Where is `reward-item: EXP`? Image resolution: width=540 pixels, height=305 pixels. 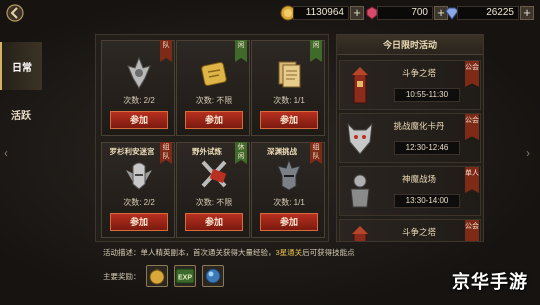
reward-item: EXP is located at coordinates (185, 276).